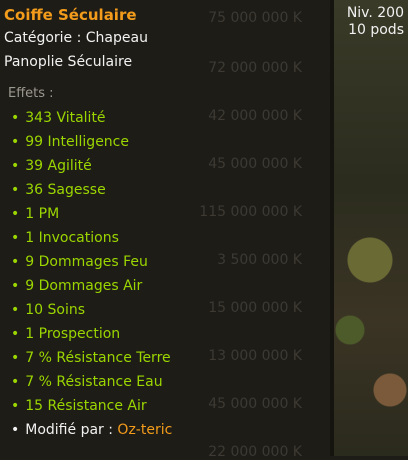 Image resolution: width=408 pixels, height=460 pixels. What do you see at coordinates (70, 15) in the screenshot?
I see `item-name: Coiffe Séculaire` at bounding box center [70, 15].